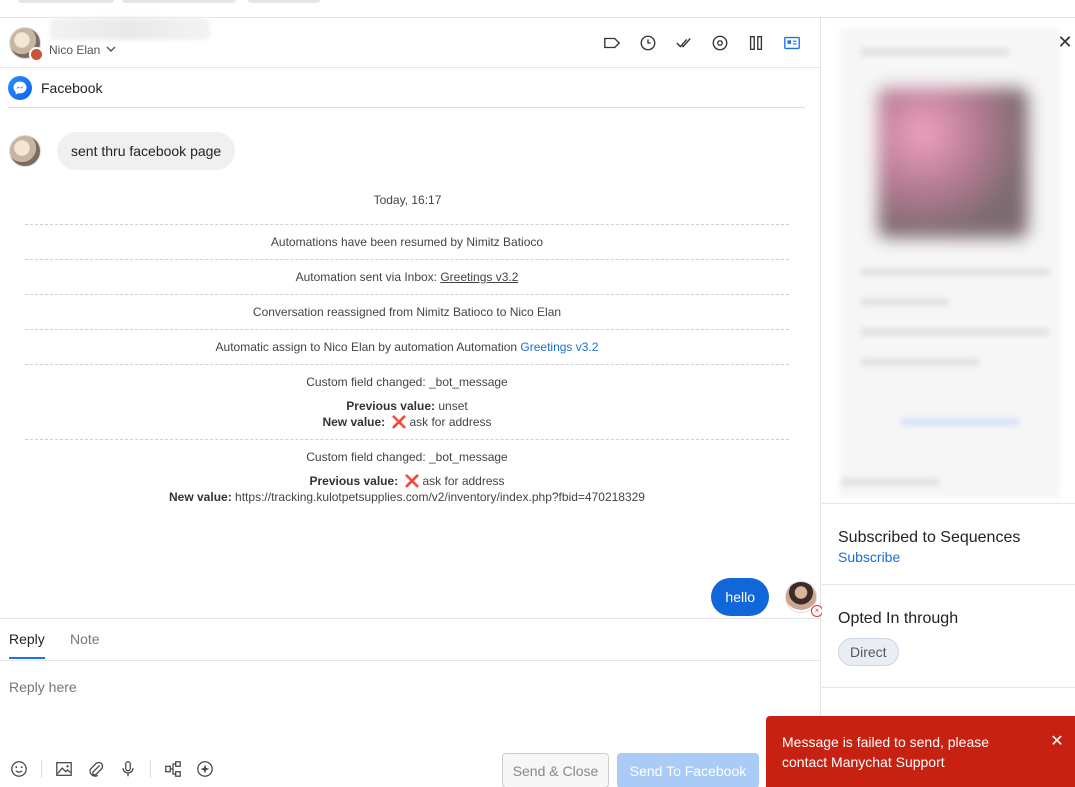  I want to click on conversation-header: Nico Elan, so click(410, 43).